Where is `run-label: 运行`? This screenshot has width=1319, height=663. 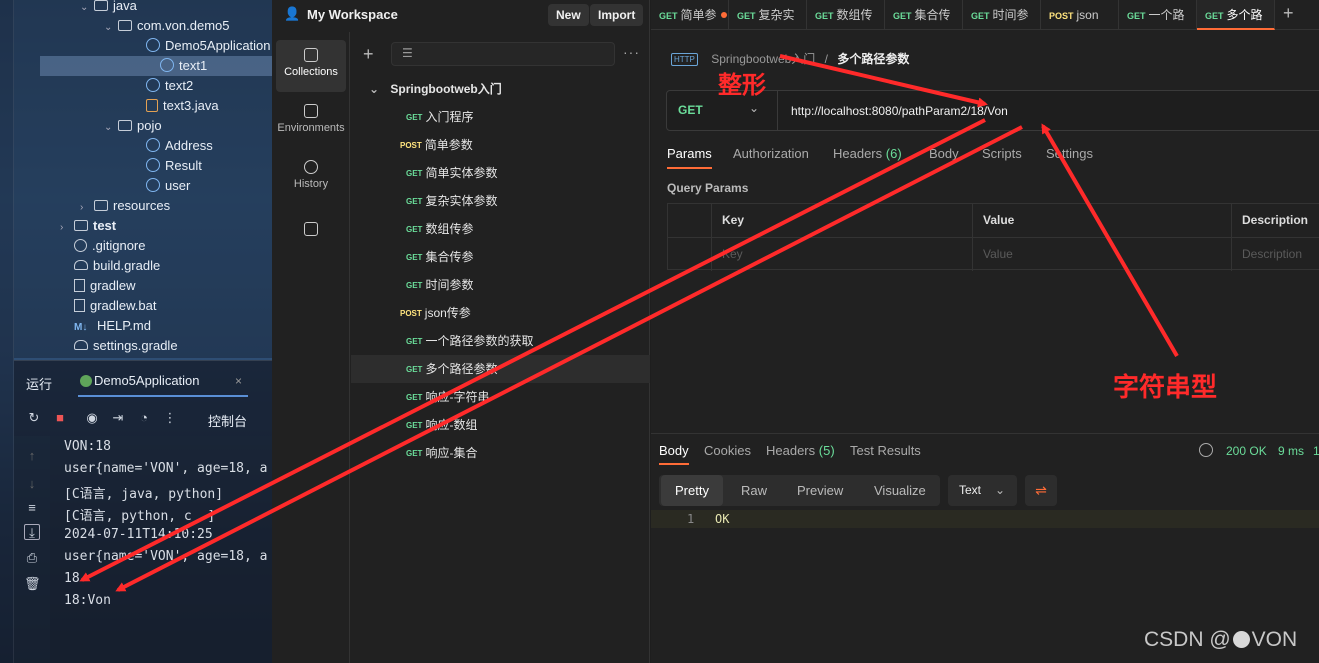 run-label: 运行 is located at coordinates (39, 383).